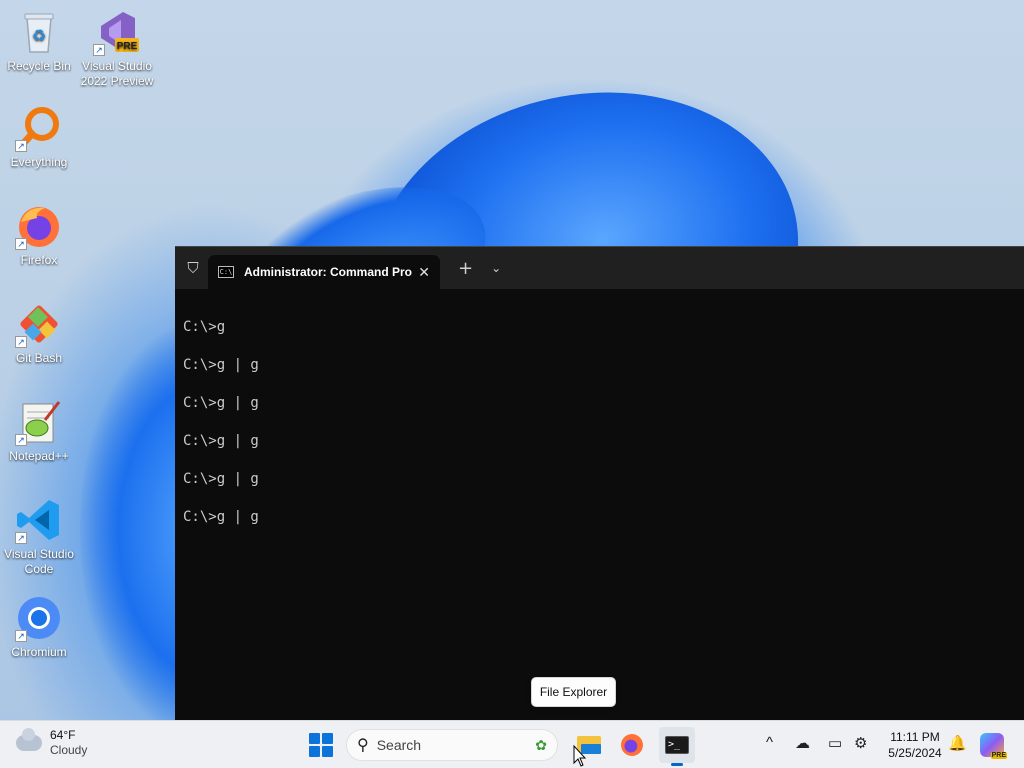 This screenshot has height=768, width=1024. I want to click on desktop-icon-label: Notepad++, so click(39, 456).